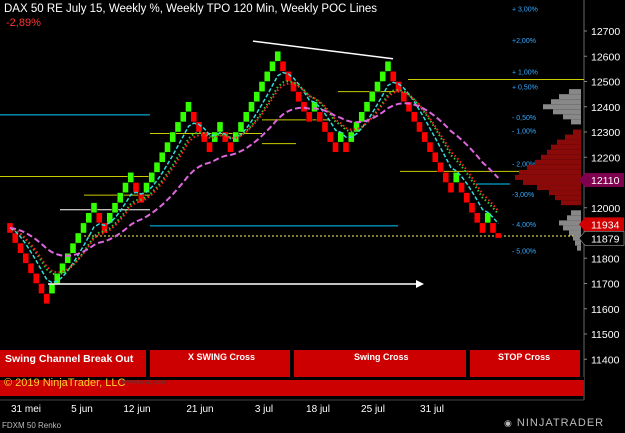 This screenshot has width=625, height=433. What do you see at coordinates (554, 423) in the screenshot?
I see `ninjatrader-brand: ◉ NINJATRADER` at bounding box center [554, 423].